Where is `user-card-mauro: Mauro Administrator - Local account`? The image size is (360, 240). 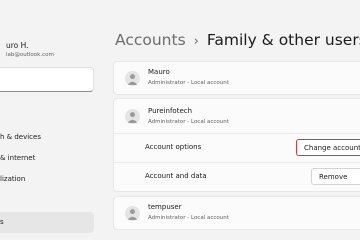
user-card-mauro: Mauro Administrator - Local account is located at coordinates (236, 78).